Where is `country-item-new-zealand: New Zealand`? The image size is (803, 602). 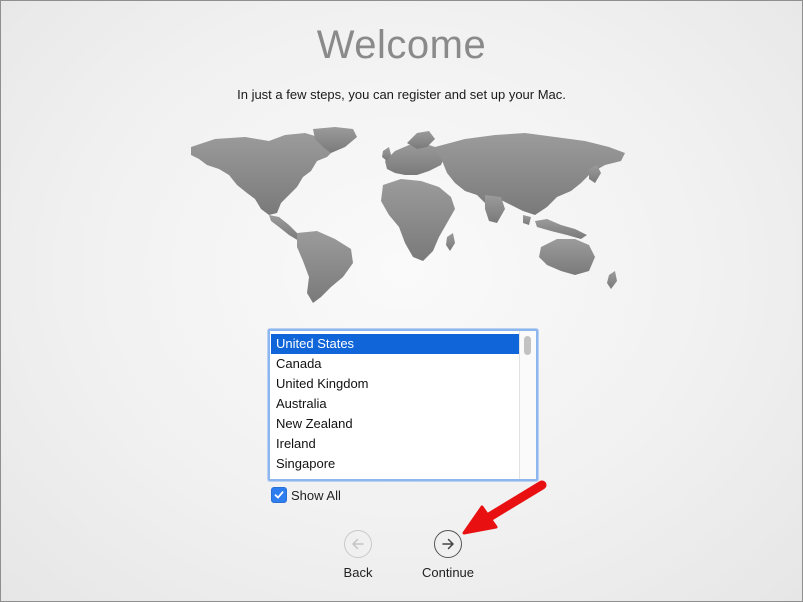
country-item-new-zealand: New Zealand is located at coordinates (396, 424).